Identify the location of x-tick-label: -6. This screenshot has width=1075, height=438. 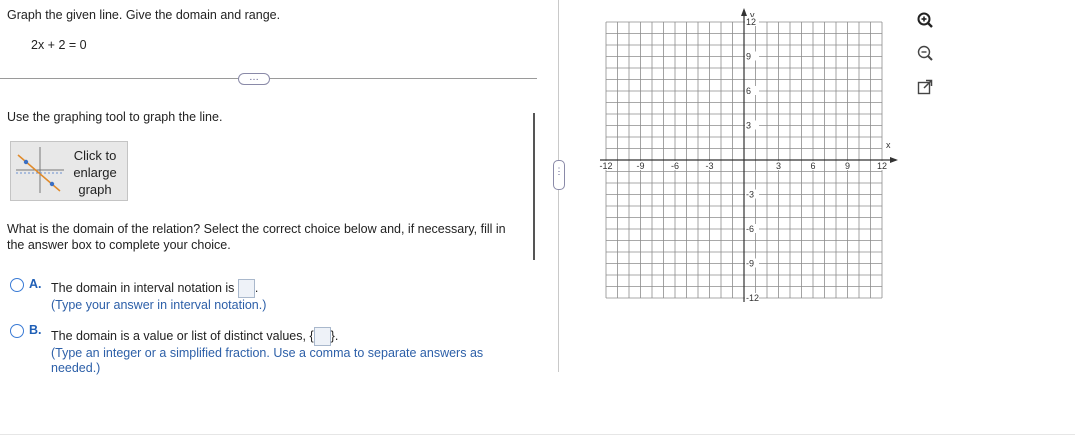
(675, 166).